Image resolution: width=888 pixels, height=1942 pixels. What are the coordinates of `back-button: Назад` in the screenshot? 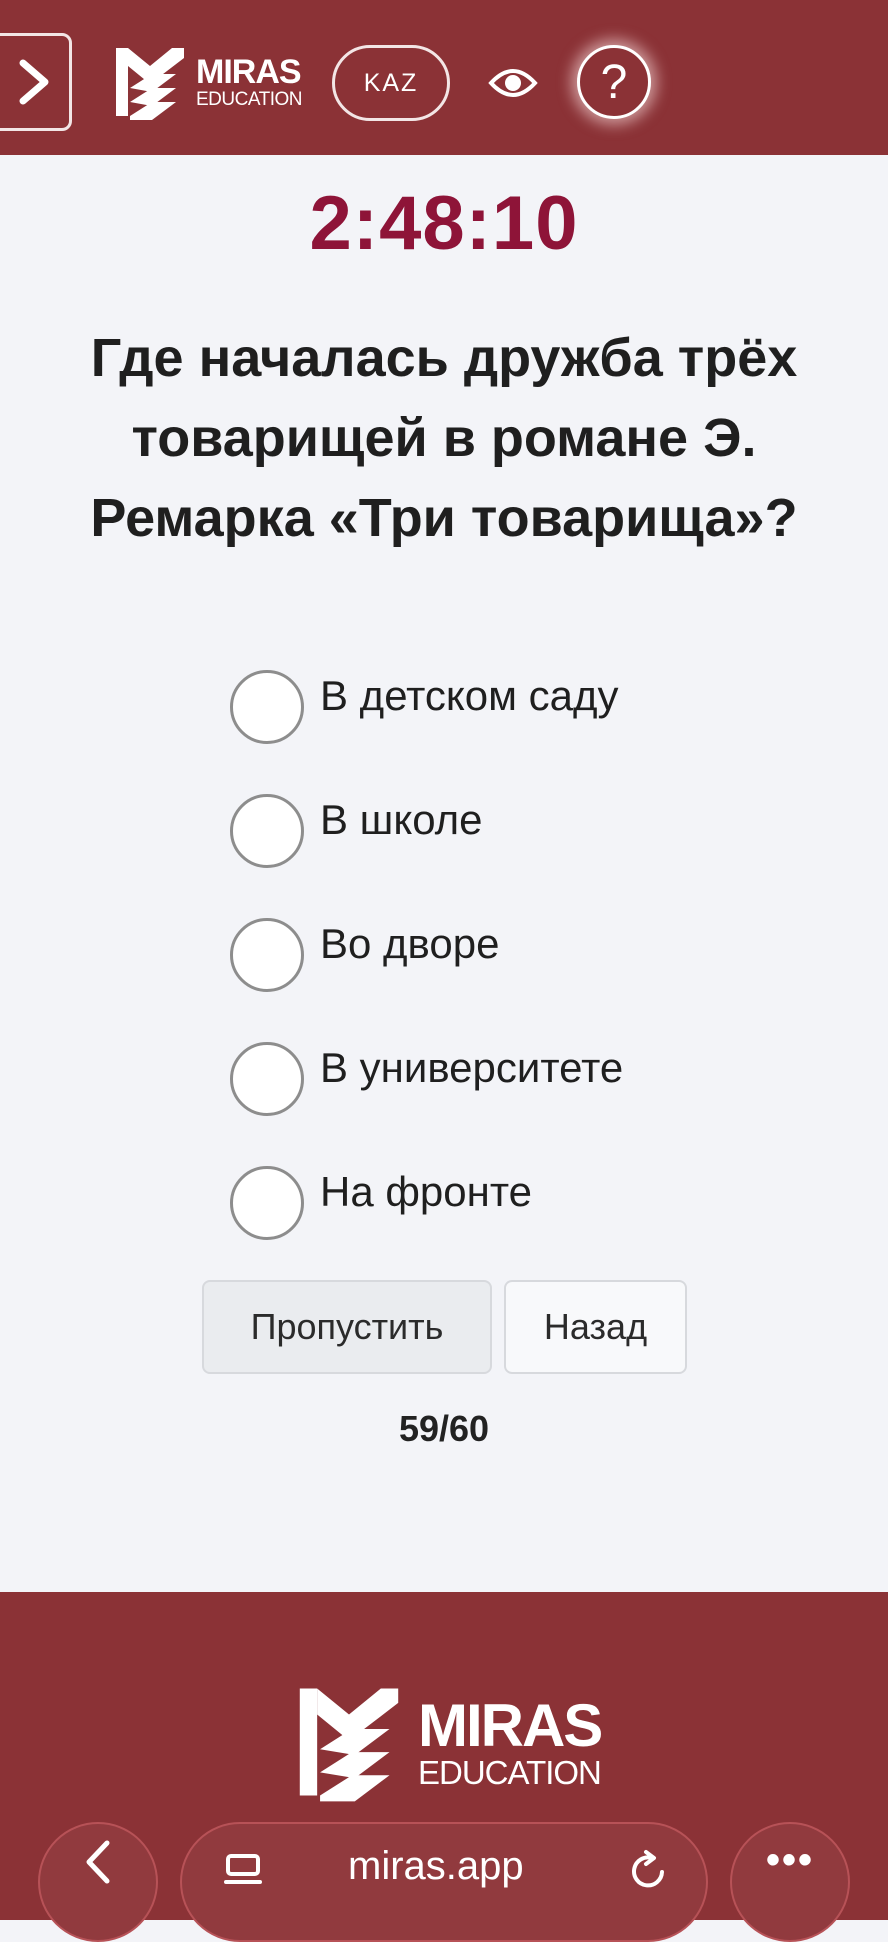 It's located at (595, 1327).